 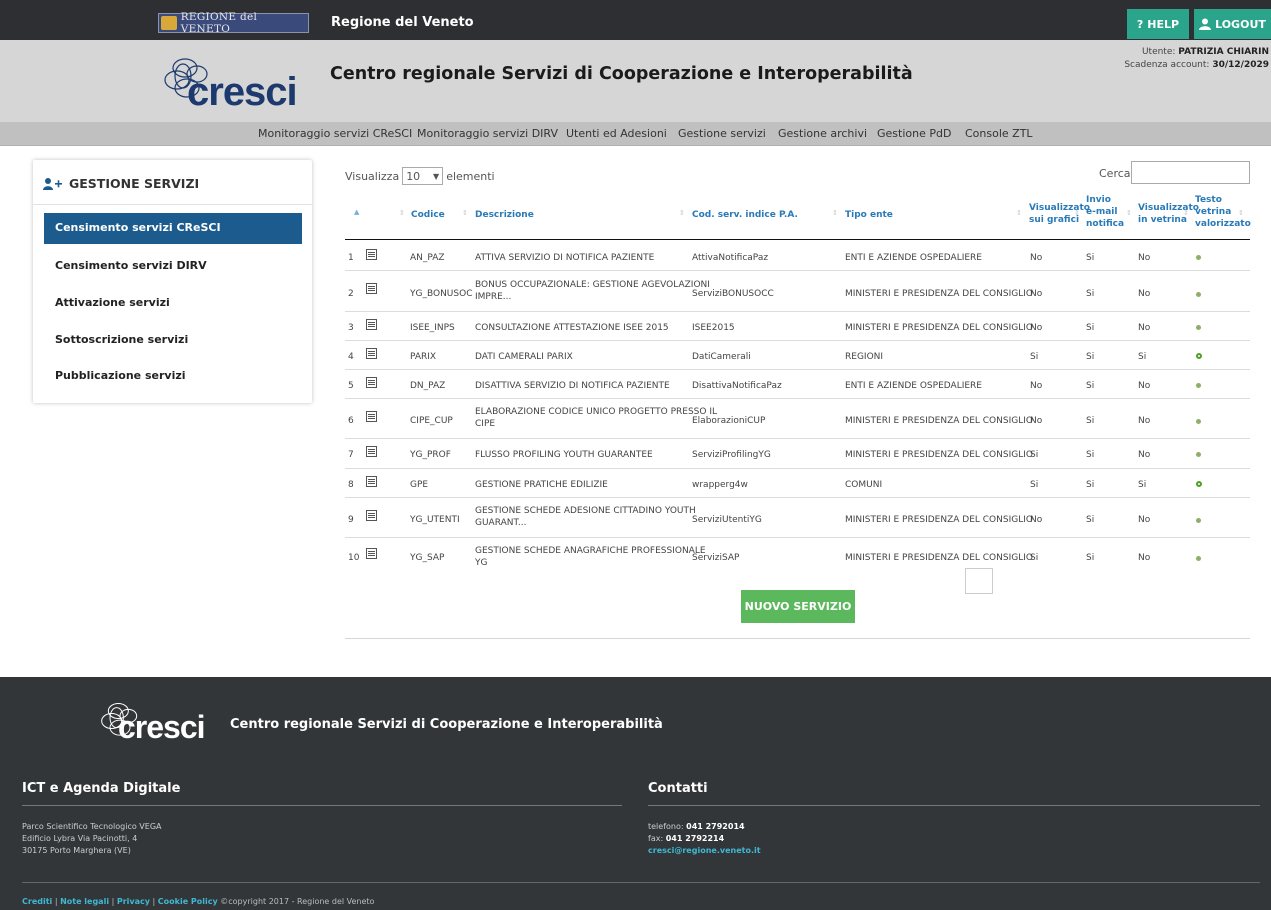 I want to click on phone-value: 041 2792014, so click(x=715, y=826).